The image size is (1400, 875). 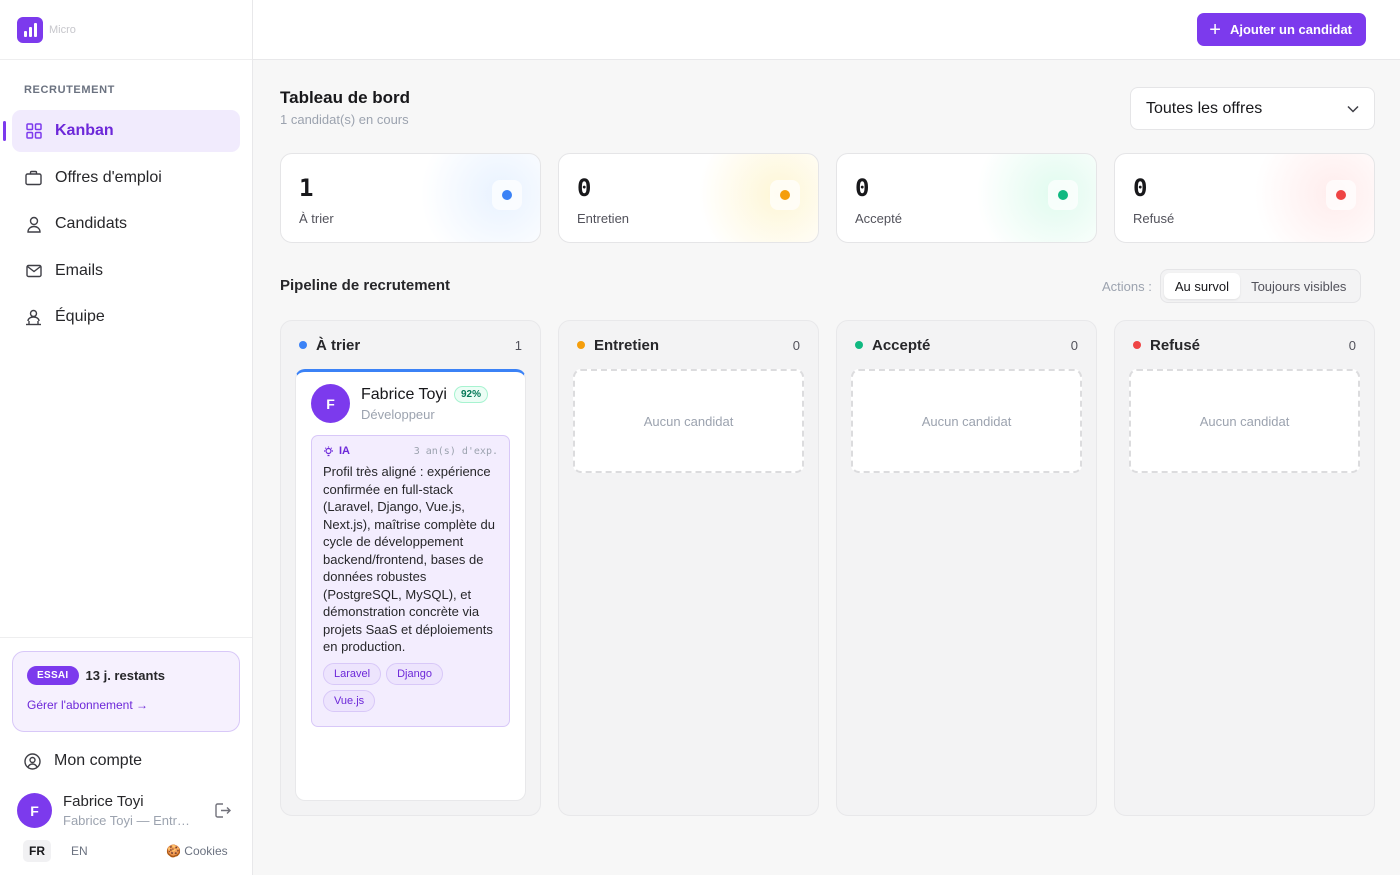 I want to click on sidebar-item-label: Kanban, so click(x=84, y=130).